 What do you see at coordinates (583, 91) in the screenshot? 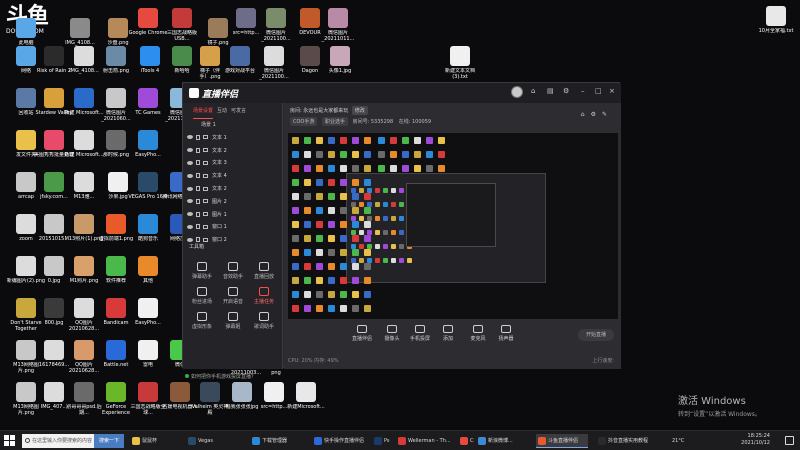
I see `minimize-icon: –` at bounding box center [583, 91].